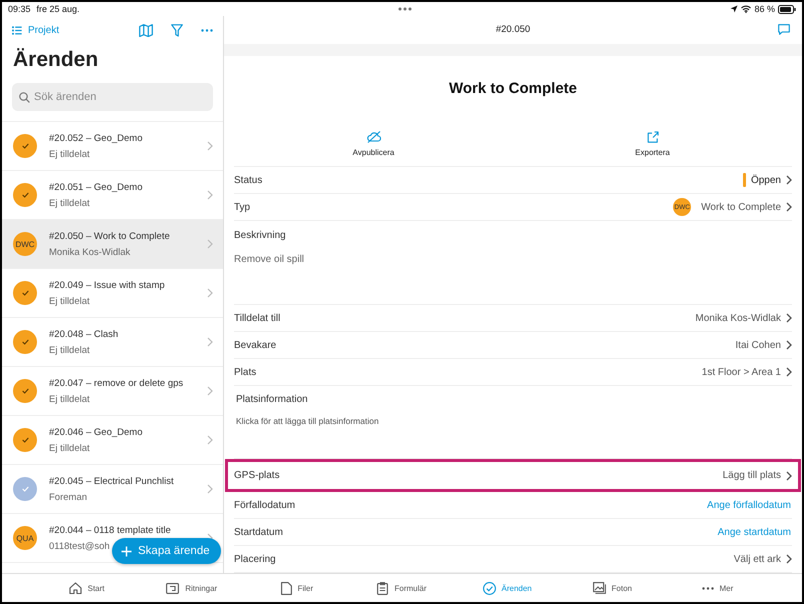  I want to click on field-value: Öppen, so click(765, 180).